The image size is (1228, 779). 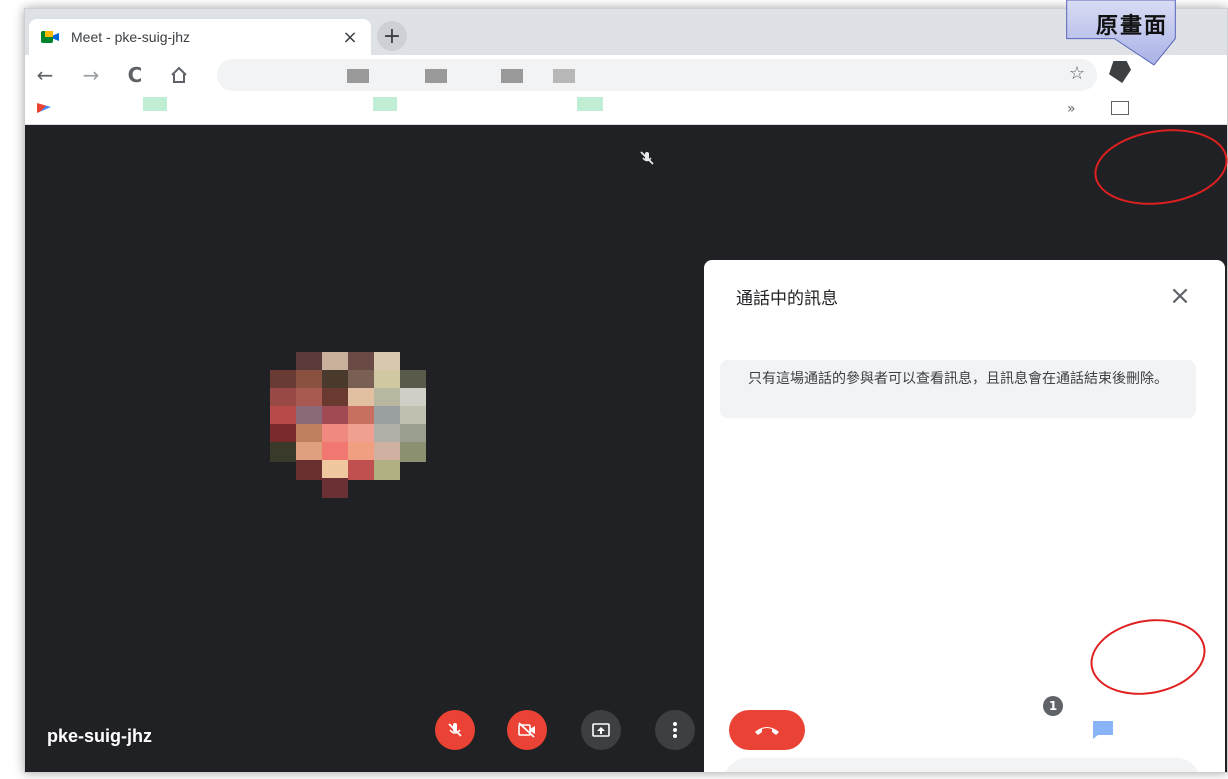 I want to click on participant-avatar-pixelated, so click(x=360, y=427).